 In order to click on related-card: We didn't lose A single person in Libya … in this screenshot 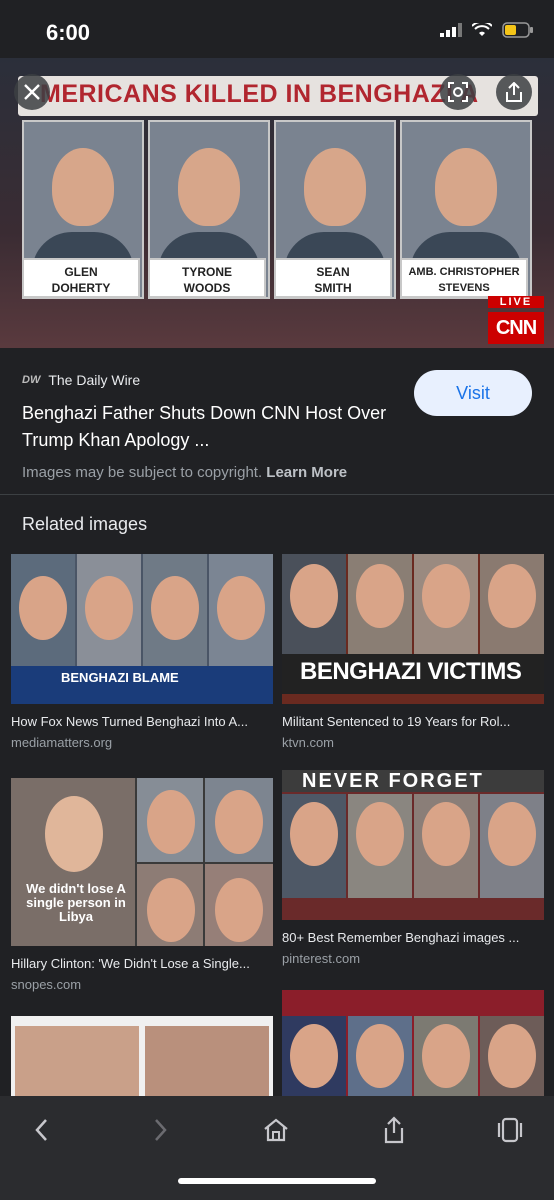, I will do `click(142, 885)`.